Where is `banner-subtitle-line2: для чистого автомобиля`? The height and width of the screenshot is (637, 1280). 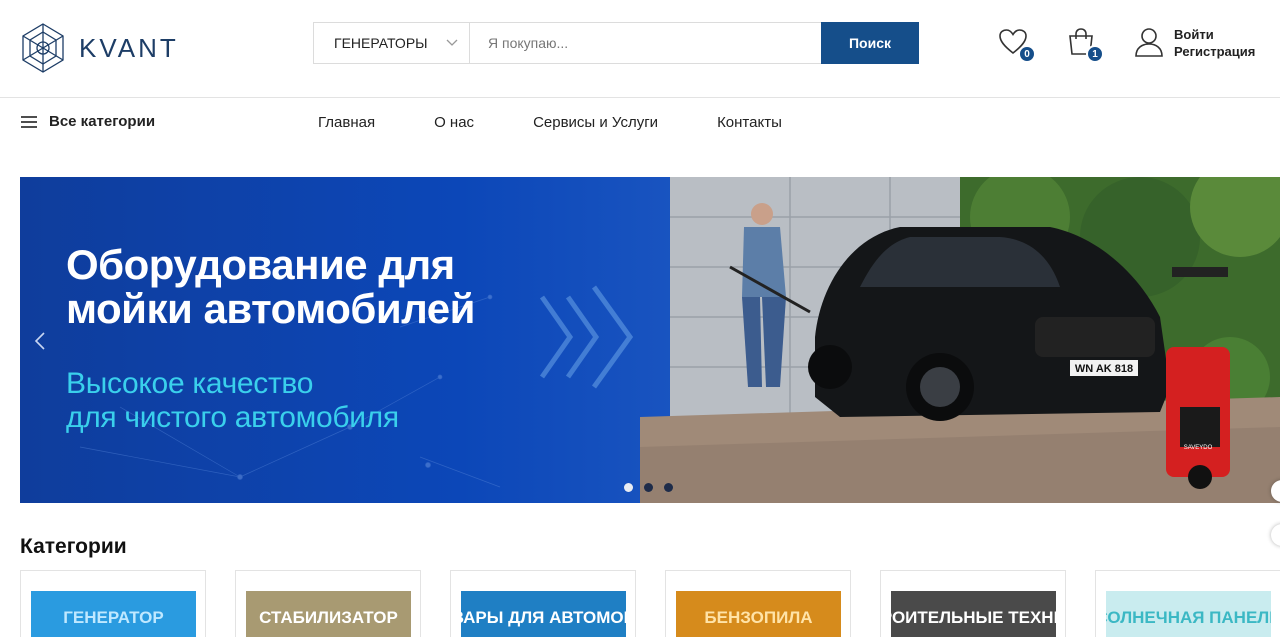 banner-subtitle-line2: для чистого автомобиля is located at coordinates (232, 417).